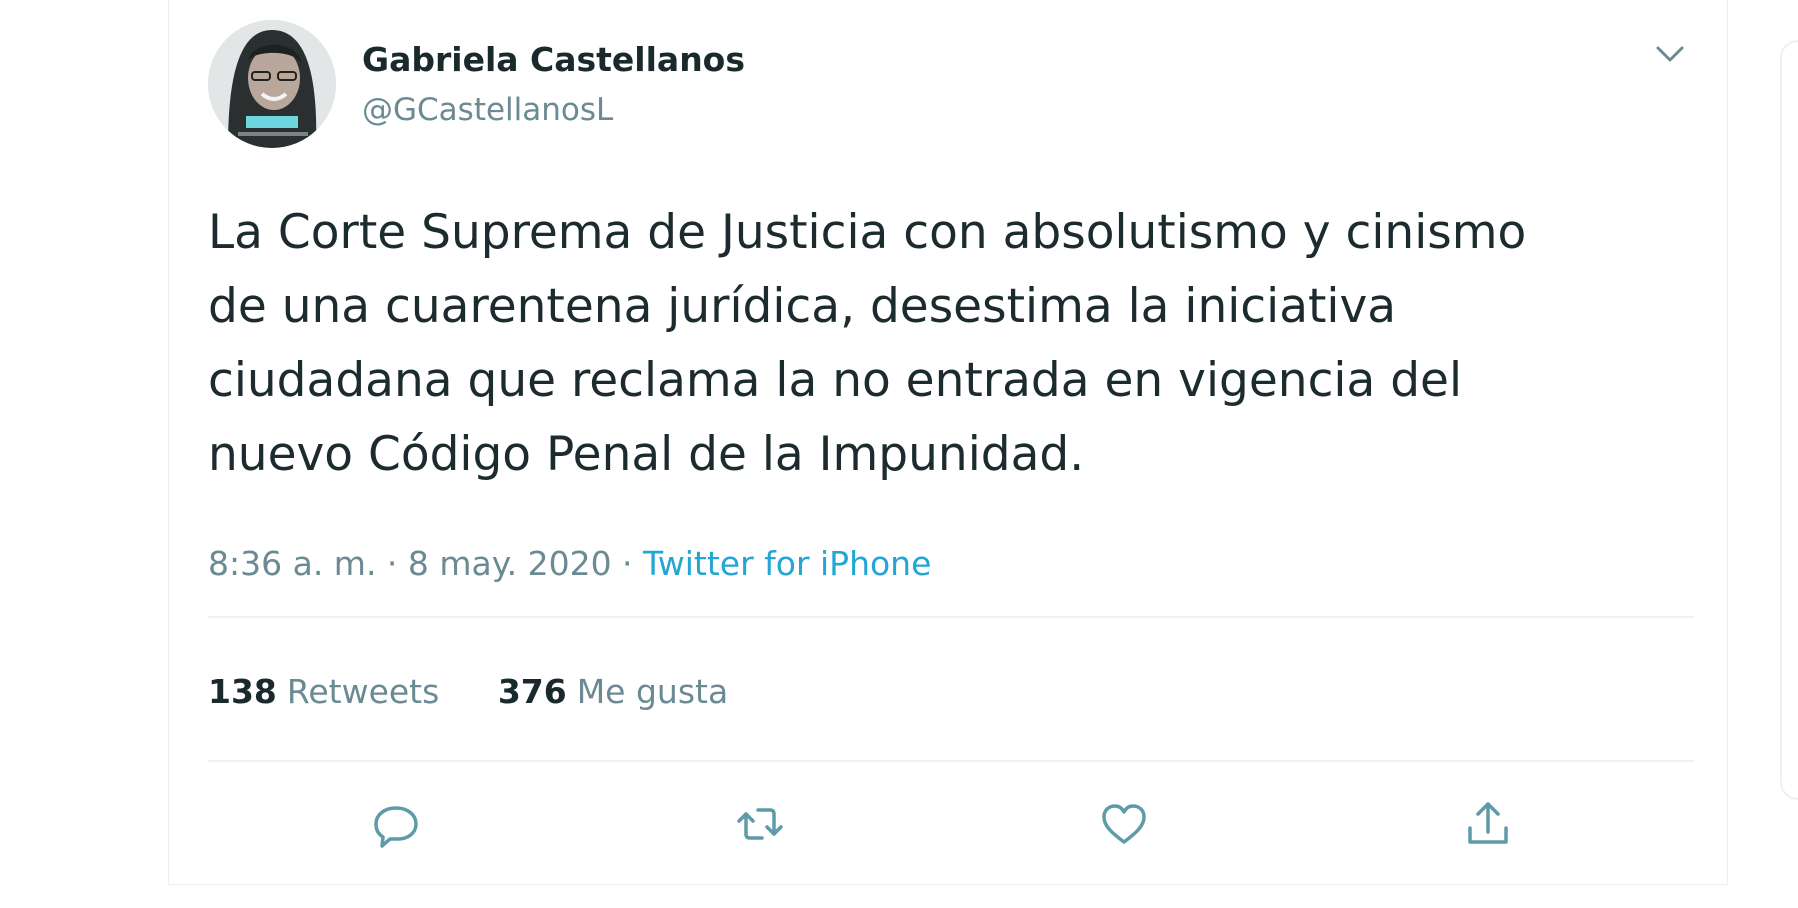  What do you see at coordinates (652, 691) in the screenshot?
I see `likes-label: Me gusta` at bounding box center [652, 691].